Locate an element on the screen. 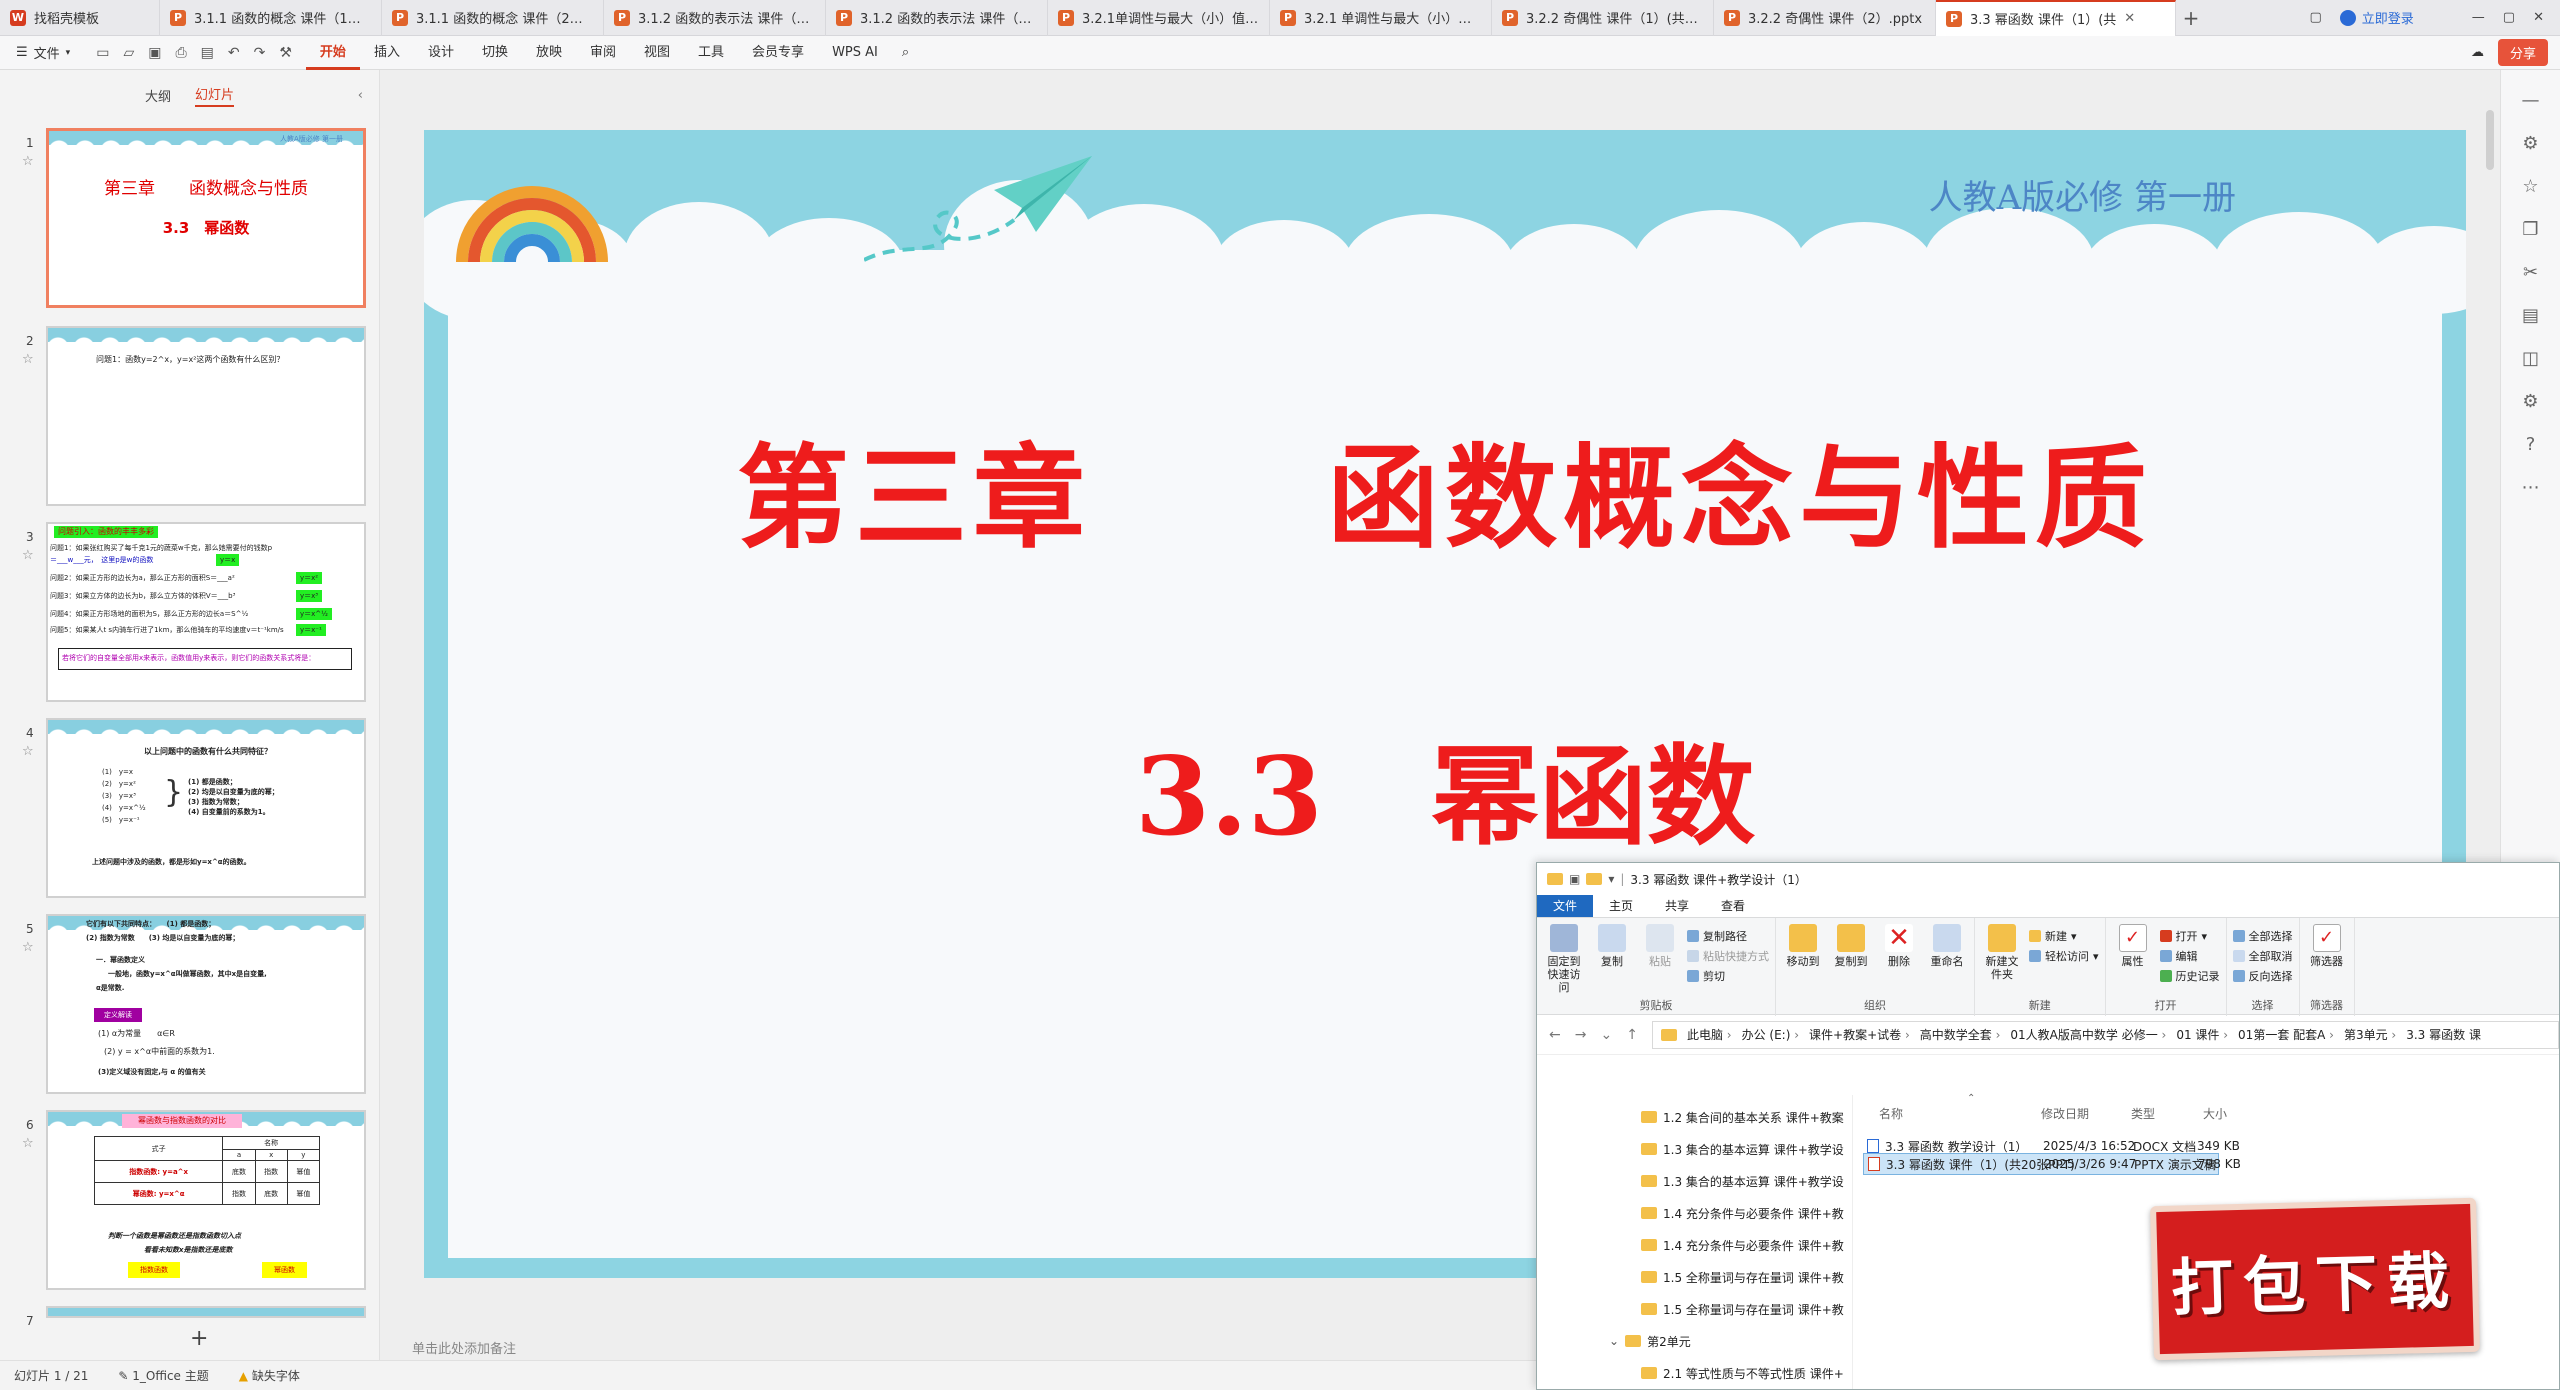 Image resolution: width=2560 pixels, height=1390 pixels. quick-access-dropdown-icon: ▾ is located at coordinates (1611, 879).